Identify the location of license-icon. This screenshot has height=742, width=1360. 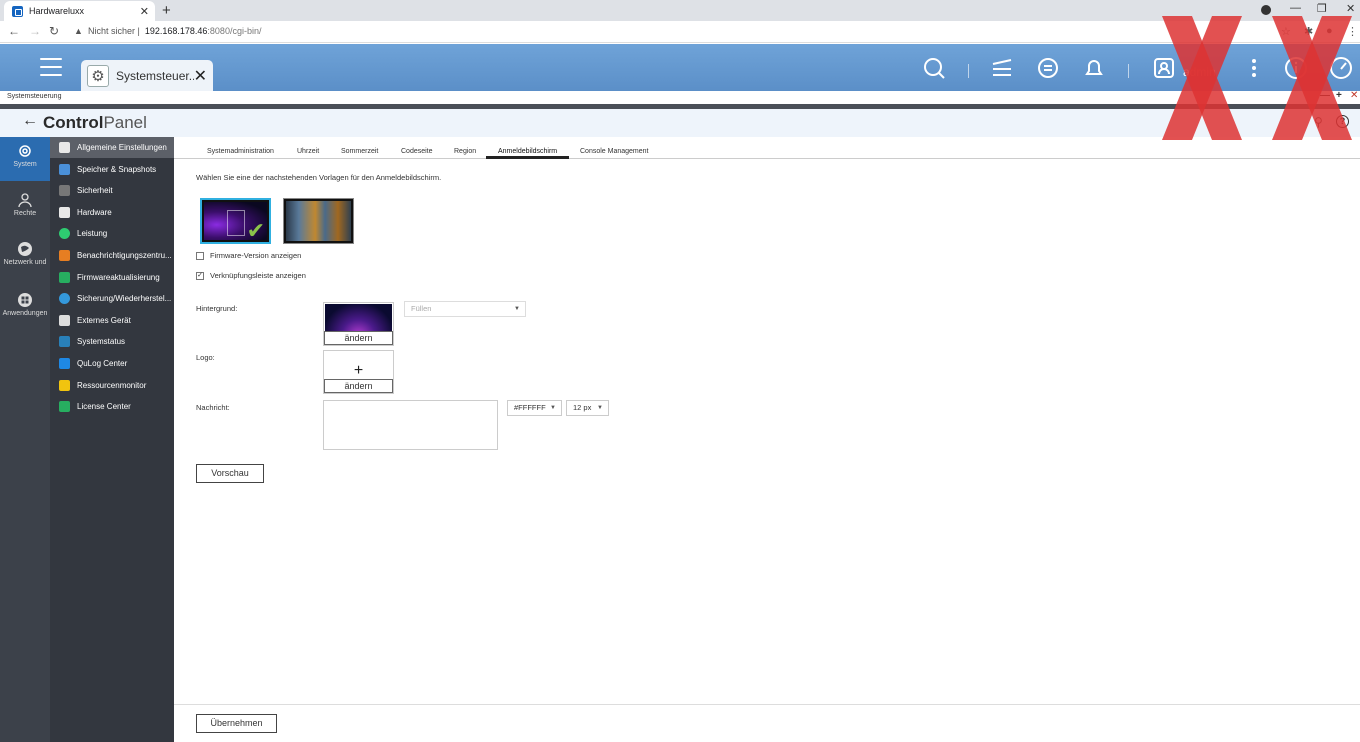
(64, 407).